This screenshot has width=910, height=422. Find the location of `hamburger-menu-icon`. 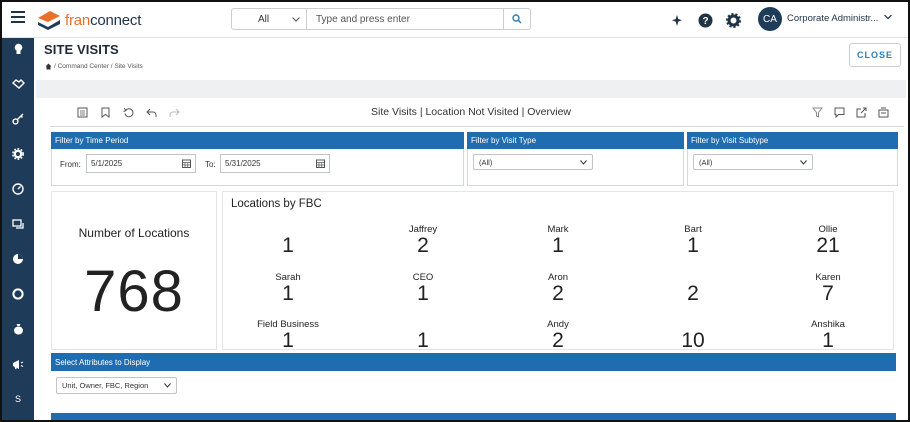

hamburger-menu-icon is located at coordinates (18, 17).